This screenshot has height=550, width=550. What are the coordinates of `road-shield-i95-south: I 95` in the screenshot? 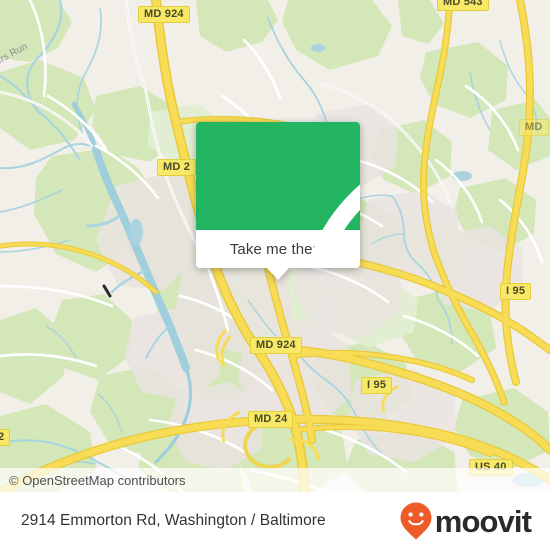 It's located at (377, 385).